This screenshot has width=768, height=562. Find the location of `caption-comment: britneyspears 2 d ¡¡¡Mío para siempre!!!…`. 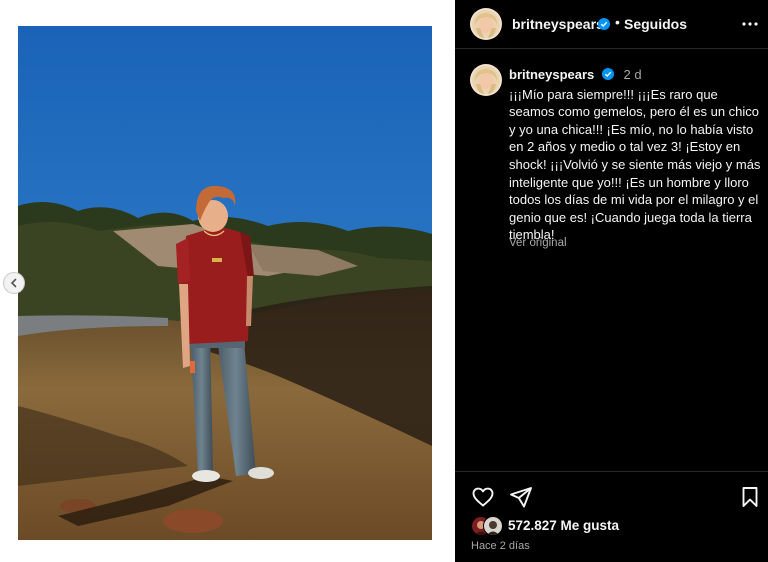

caption-comment: britneyspears 2 d ¡¡¡Mío para siempre!!!… is located at coordinates (636, 155).